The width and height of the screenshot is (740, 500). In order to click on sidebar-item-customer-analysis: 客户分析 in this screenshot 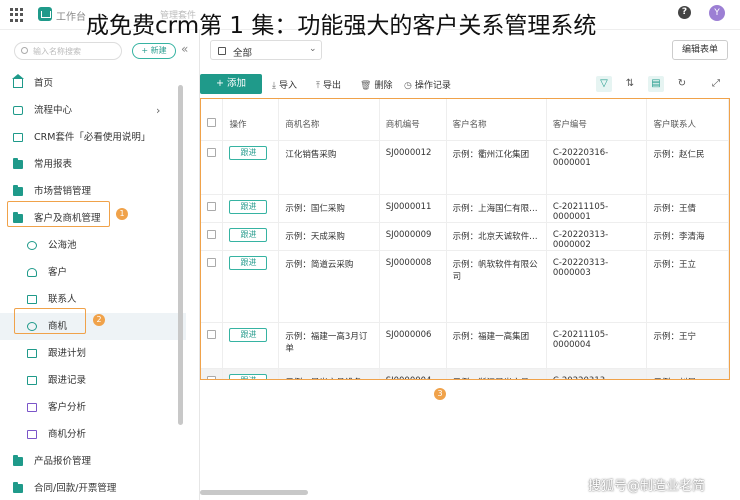, I will do `click(93, 407)`.